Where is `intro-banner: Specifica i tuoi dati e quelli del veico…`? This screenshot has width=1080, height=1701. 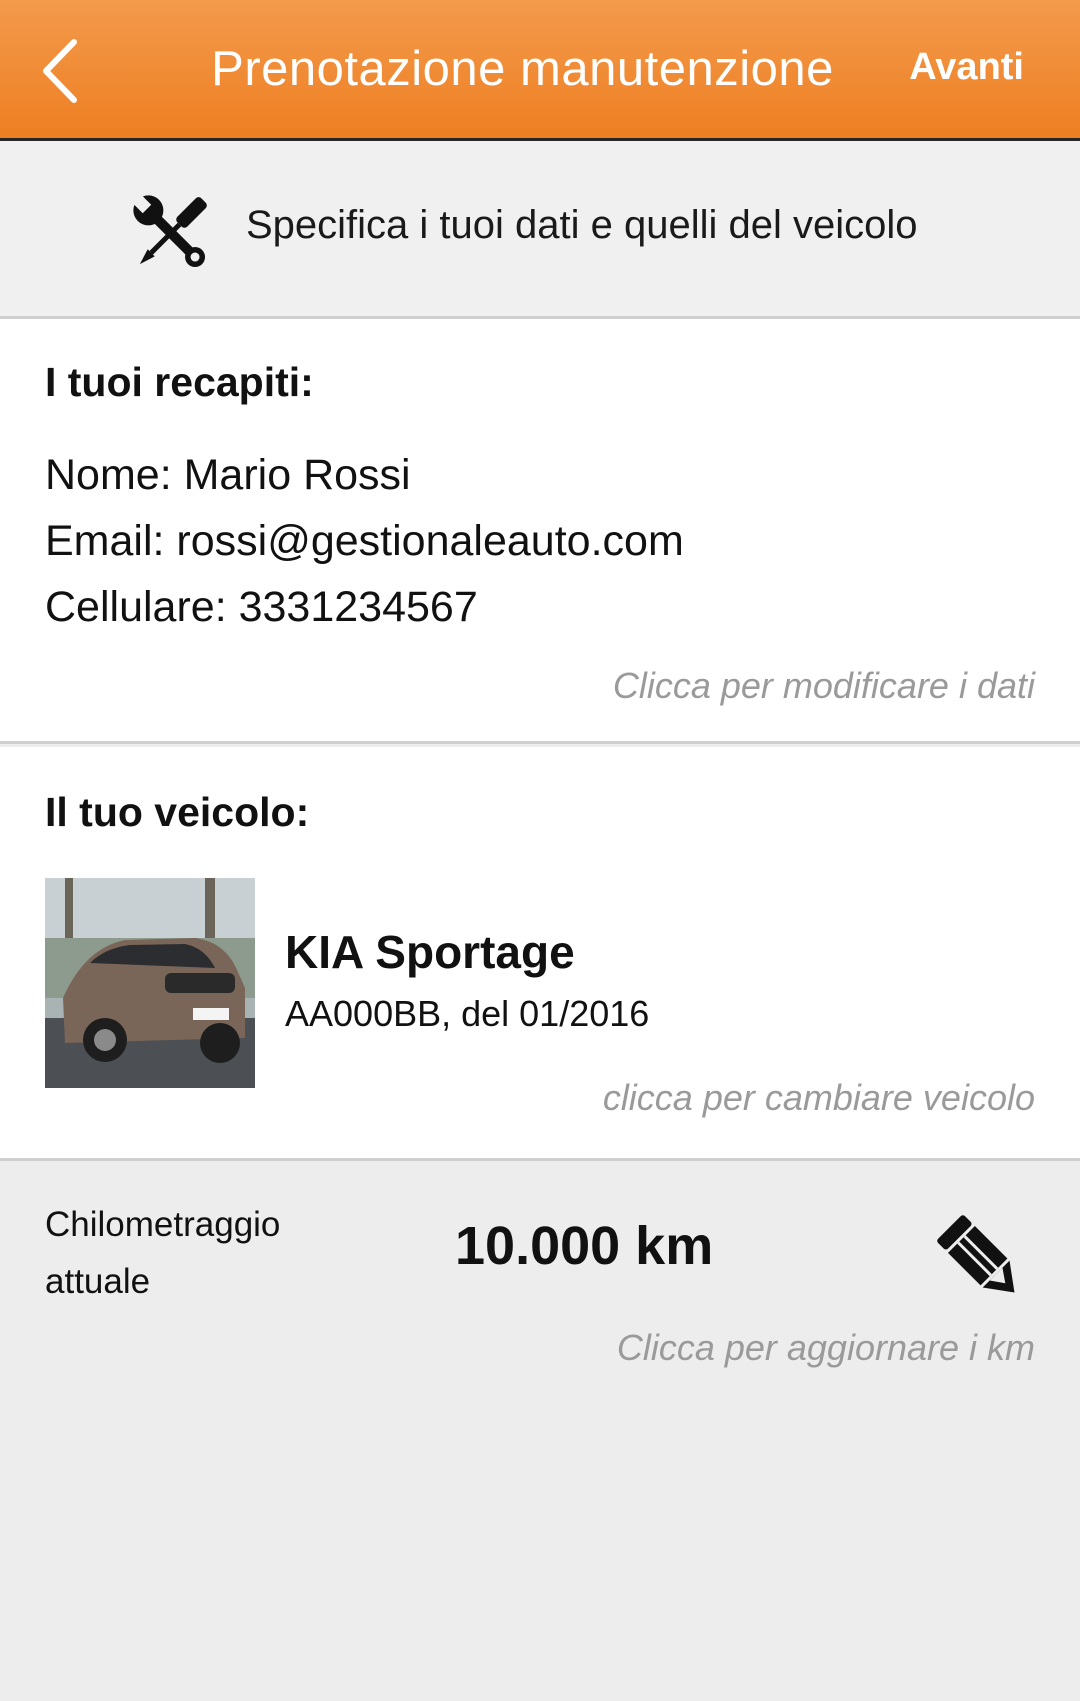
intro-banner: Specifica i tuoi dati e quelli del veico… is located at coordinates (540, 230).